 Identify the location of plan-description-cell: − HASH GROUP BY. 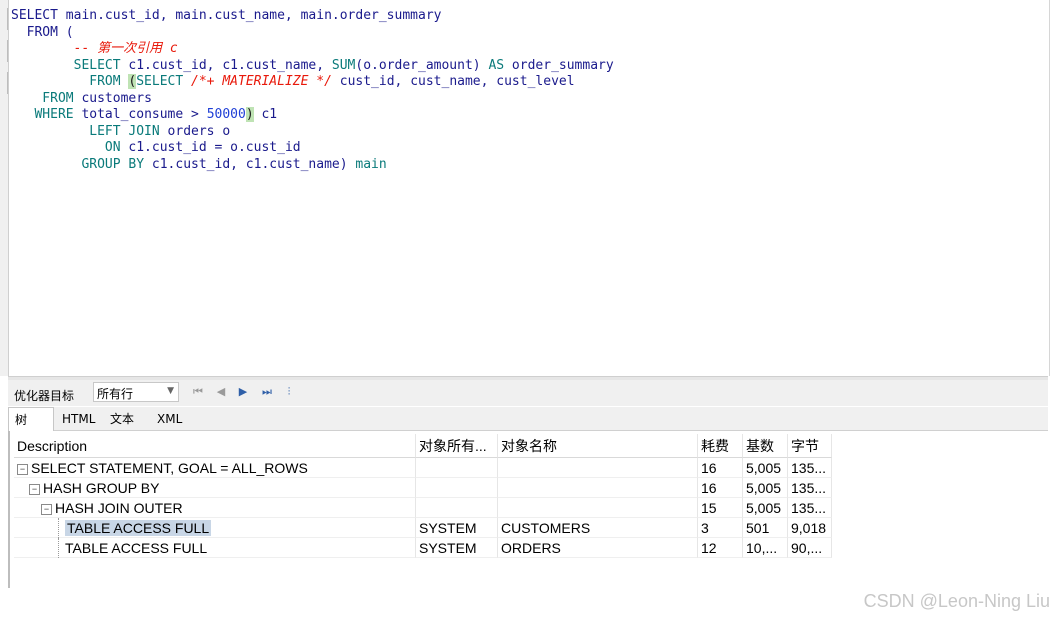
(215, 488).